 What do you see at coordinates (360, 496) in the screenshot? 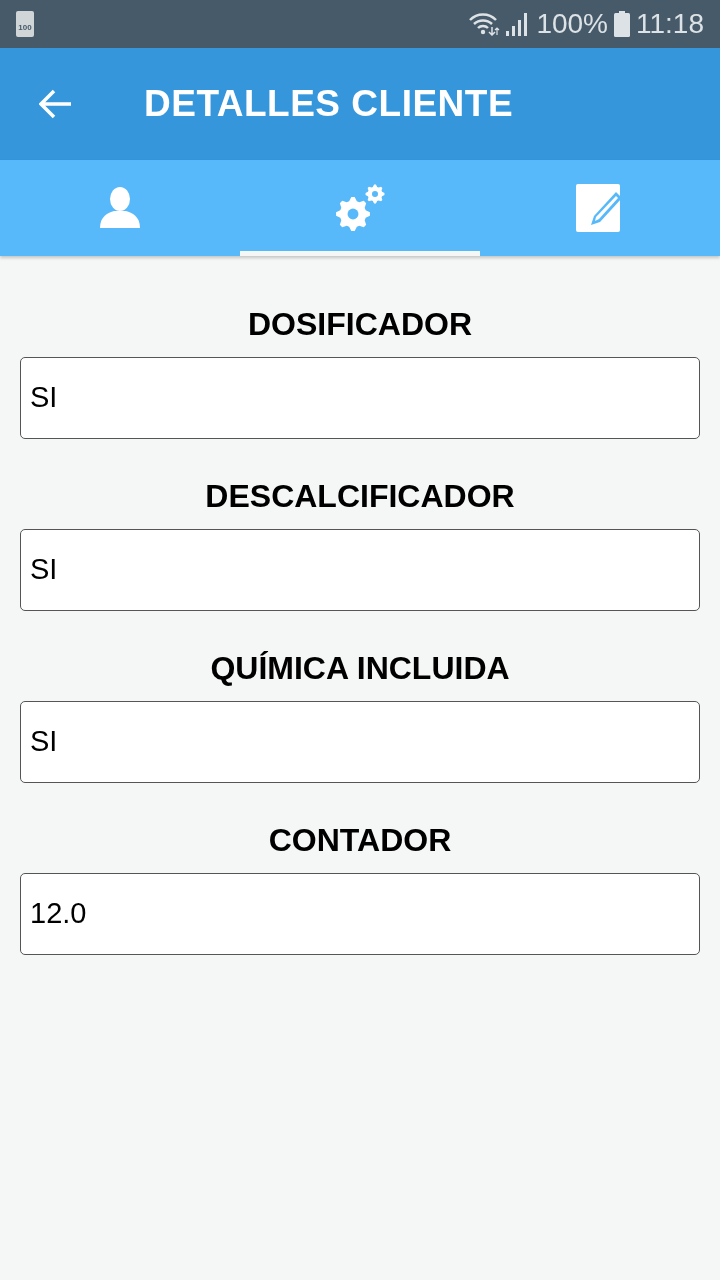
I see `field-label: DESCALCIFICADOR` at bounding box center [360, 496].